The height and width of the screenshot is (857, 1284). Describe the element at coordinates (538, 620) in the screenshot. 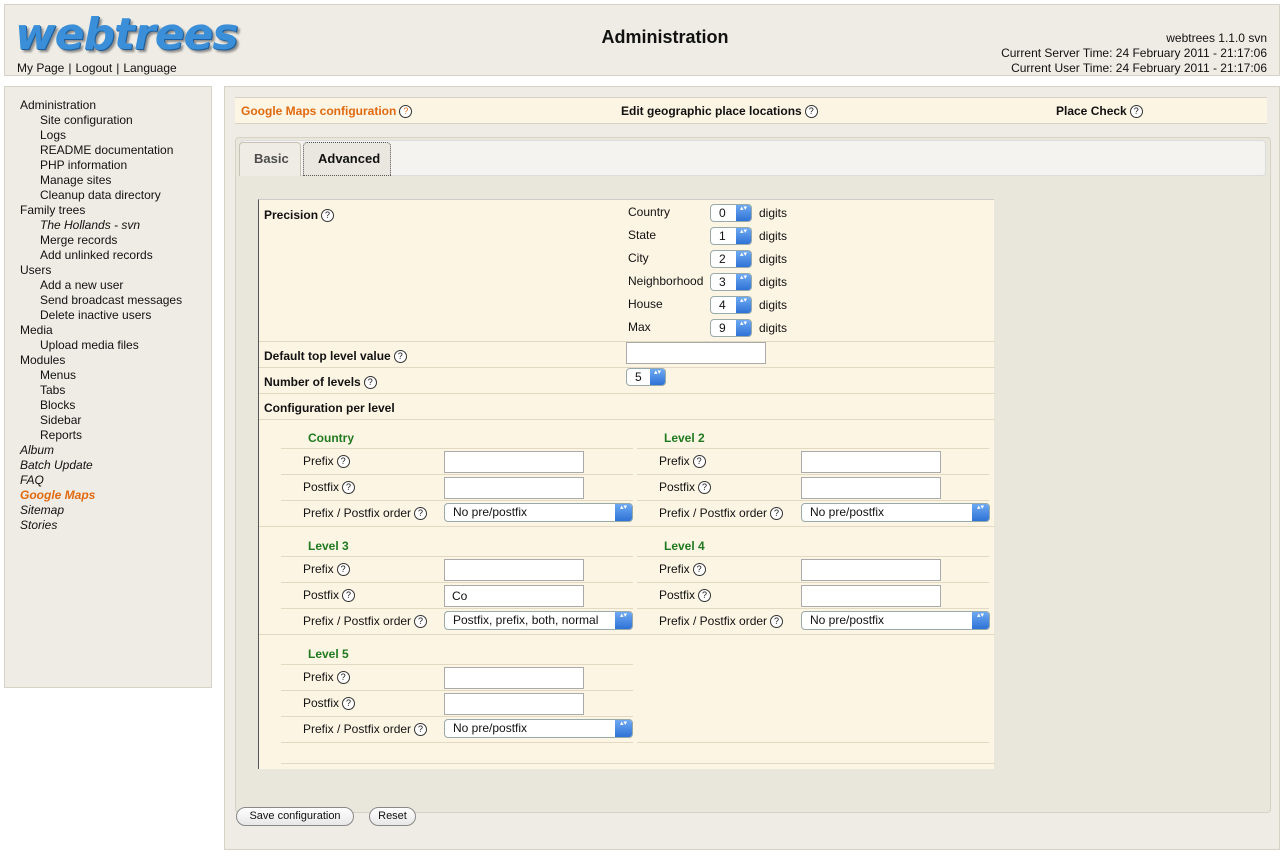

I see `level3-order-select: Postfix, prefix, both, normal ▴▾` at that location.